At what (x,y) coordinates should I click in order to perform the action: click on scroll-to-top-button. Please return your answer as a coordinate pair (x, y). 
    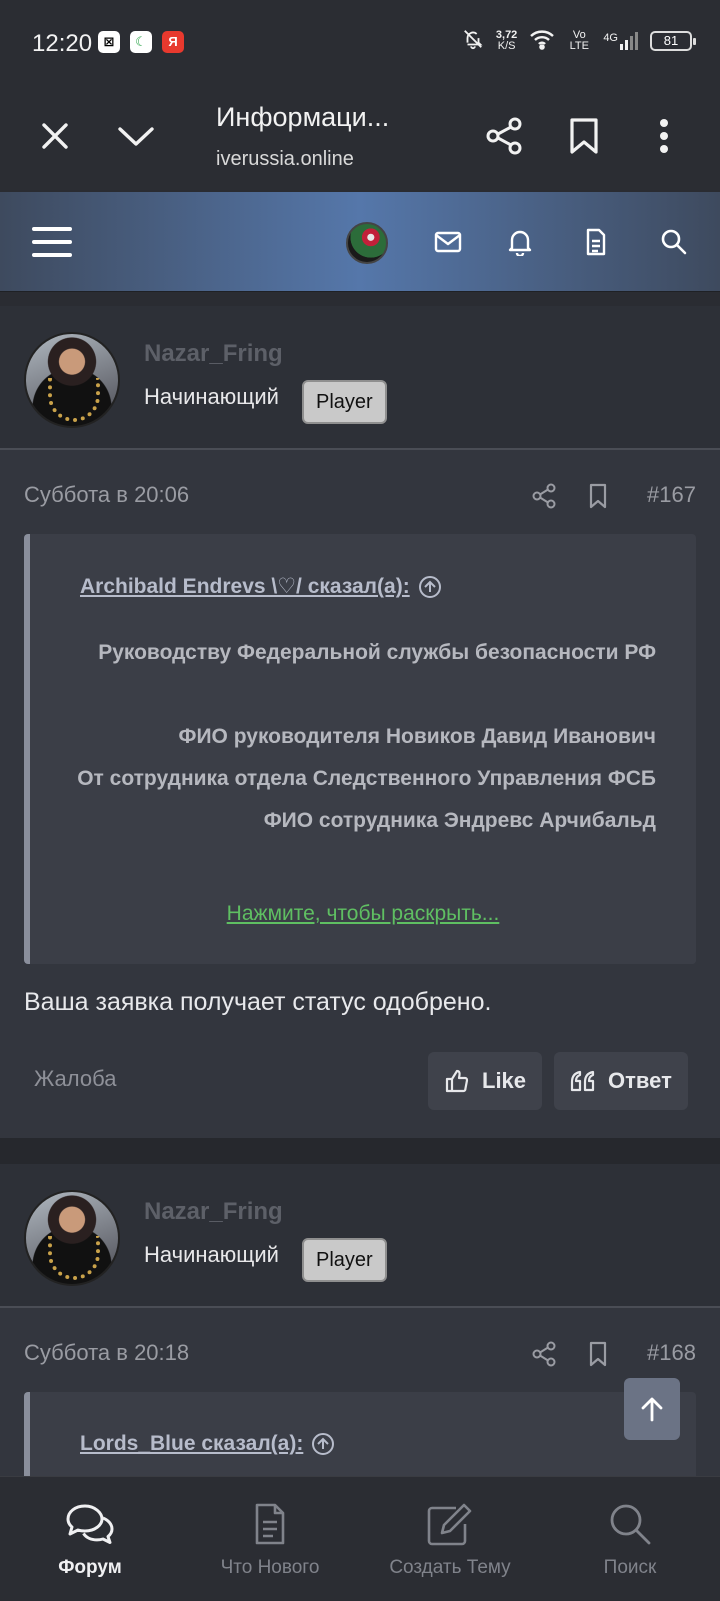
    Looking at the image, I should click on (652, 1409).